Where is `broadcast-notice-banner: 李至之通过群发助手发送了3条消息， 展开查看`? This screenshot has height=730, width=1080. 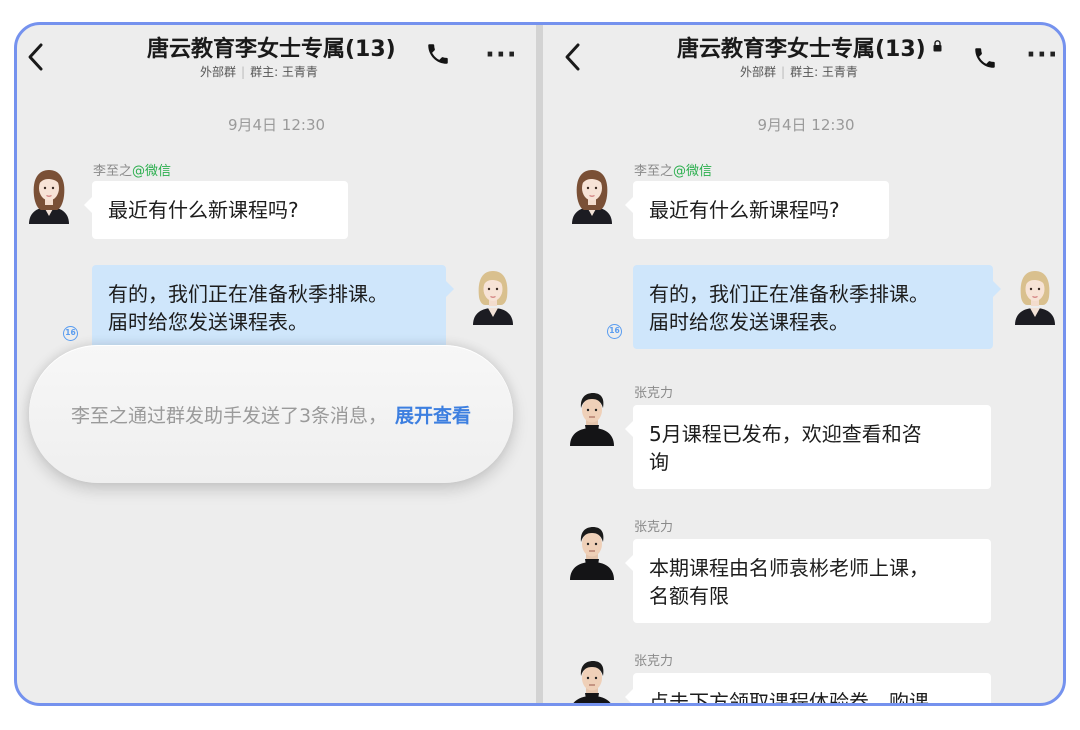 broadcast-notice-banner: 李至之通过群发助手发送了3条消息， 展开查看 is located at coordinates (271, 414).